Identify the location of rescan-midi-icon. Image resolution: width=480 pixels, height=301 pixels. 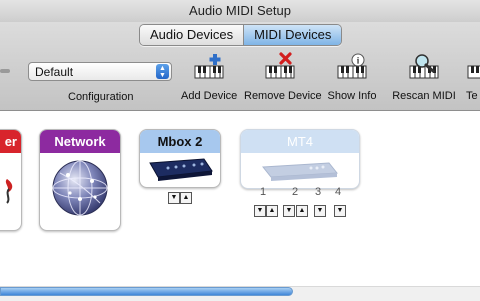
(424, 66).